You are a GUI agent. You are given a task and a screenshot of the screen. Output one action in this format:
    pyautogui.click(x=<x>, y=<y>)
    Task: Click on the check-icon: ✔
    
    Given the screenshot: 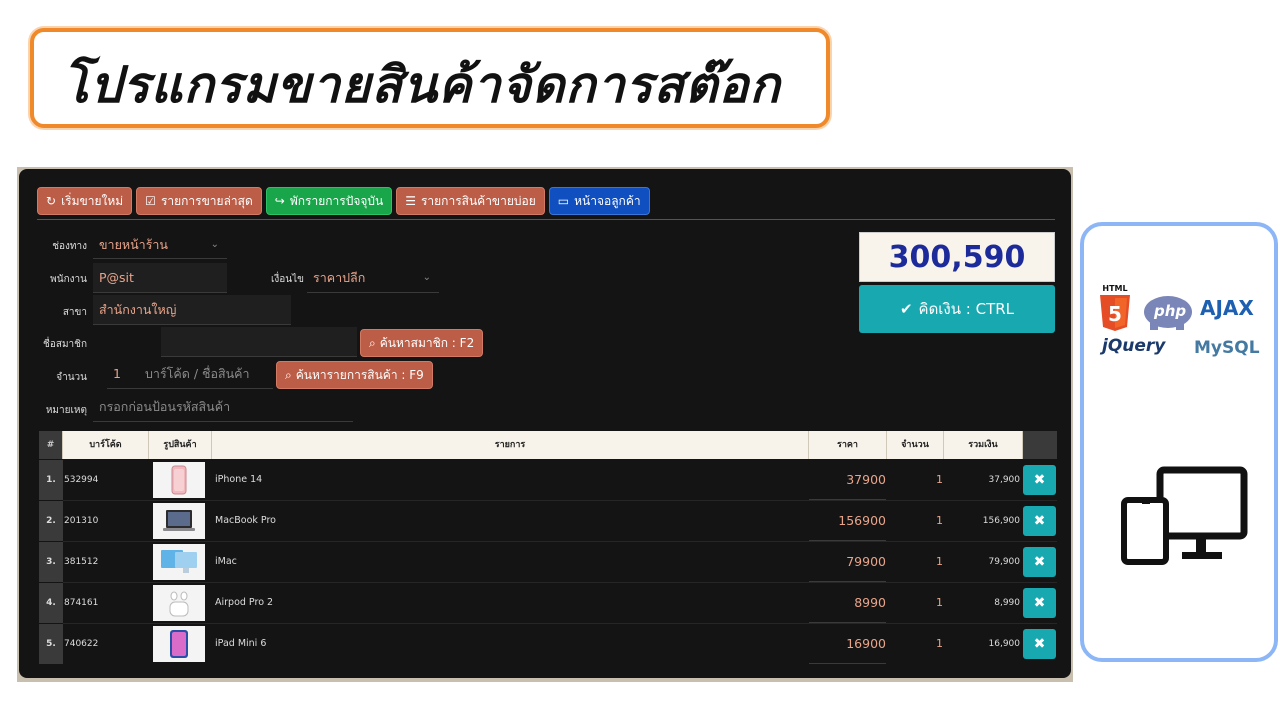 What is the action you would take?
    pyautogui.click(x=906, y=309)
    